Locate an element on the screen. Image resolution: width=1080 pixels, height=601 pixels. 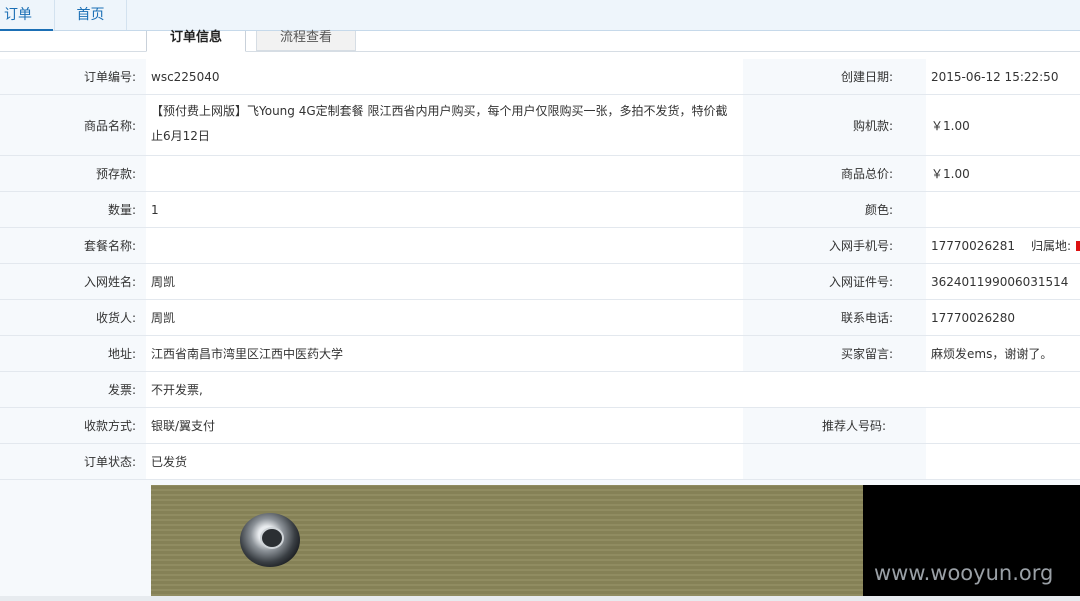
subscriber-name-label: 入网姓名: is located at coordinates (73, 281).